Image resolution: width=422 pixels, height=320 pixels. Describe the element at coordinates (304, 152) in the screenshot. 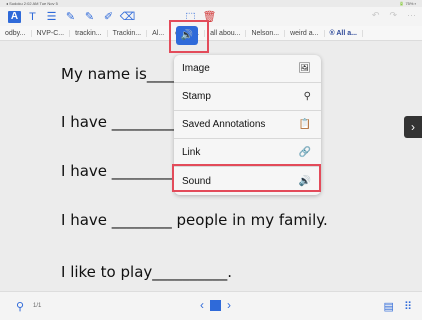

I see `link-icon: 🔗` at that location.